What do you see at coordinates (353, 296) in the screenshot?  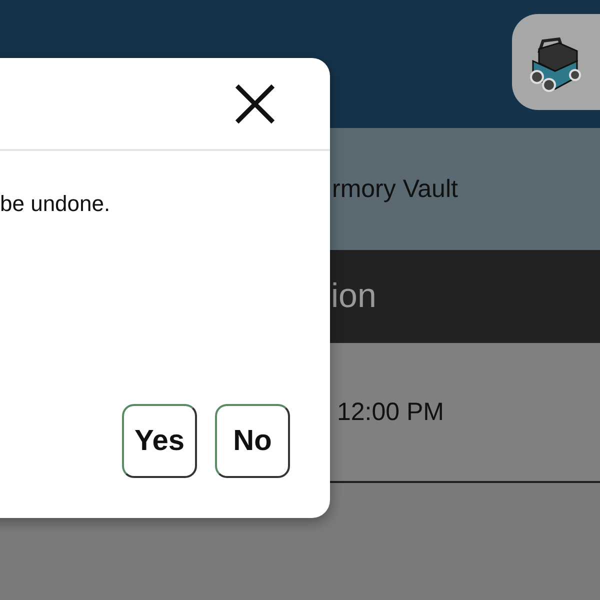 I see `section-heading: ion` at bounding box center [353, 296].